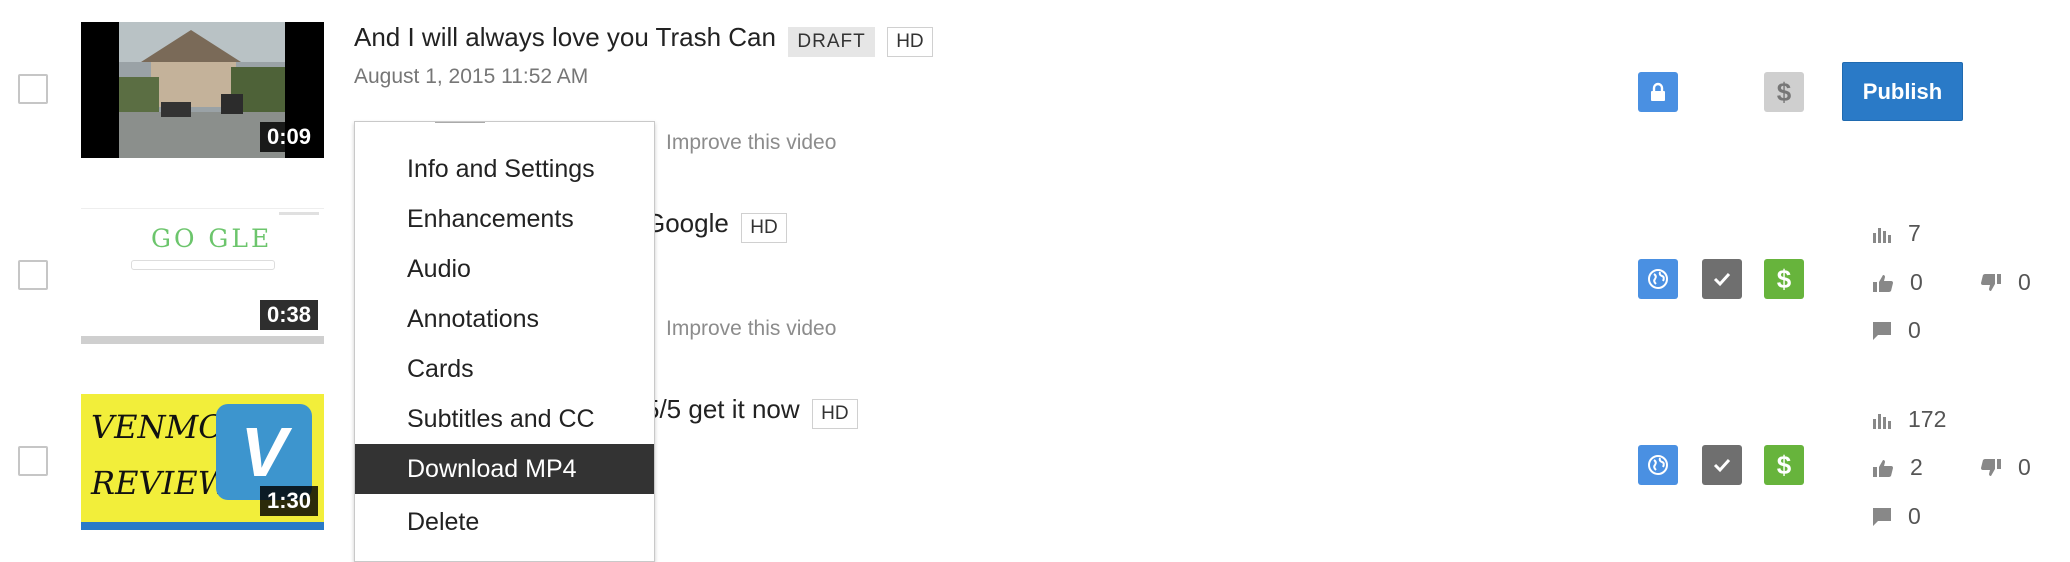  Describe the element at coordinates (288, 137) in the screenshot. I see `video-duration: 0:09` at that location.